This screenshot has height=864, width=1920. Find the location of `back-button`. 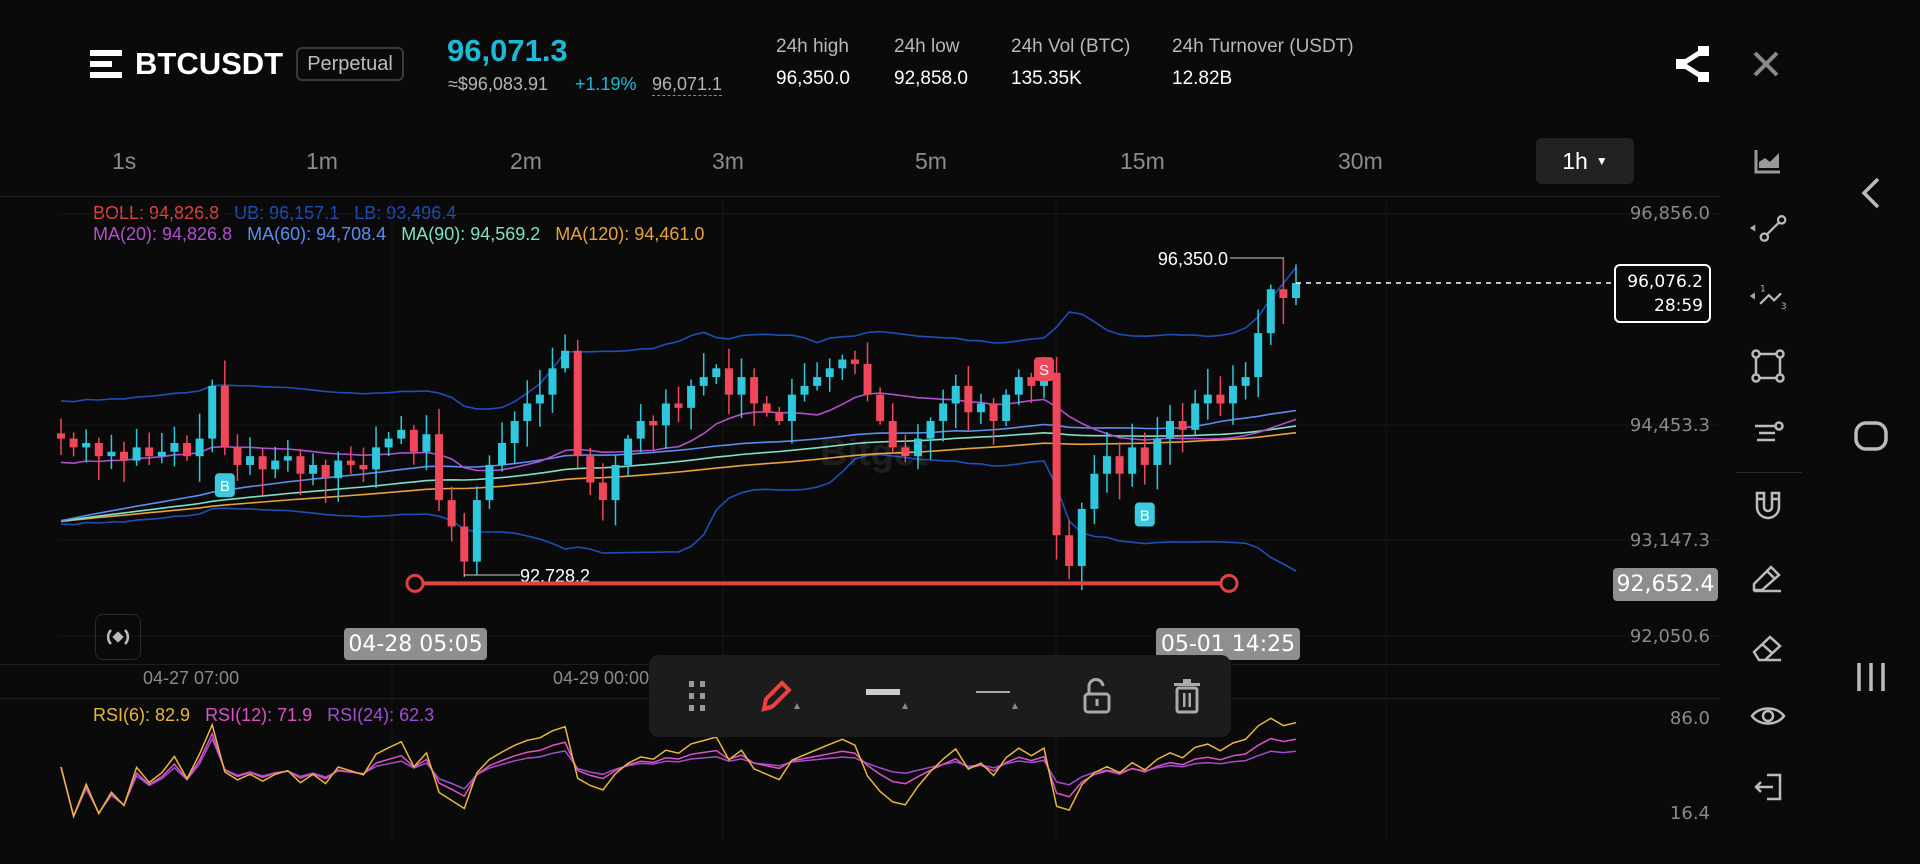

back-button is located at coordinates (1871, 193).